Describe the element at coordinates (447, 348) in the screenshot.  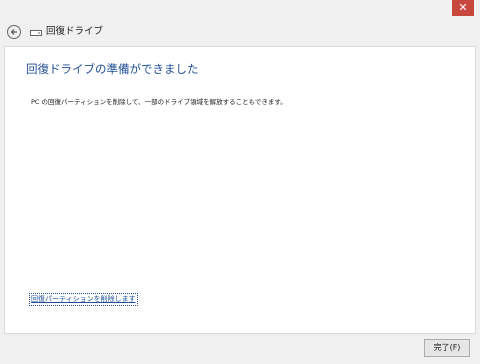
I see `finish-button: 完了(F)` at that location.